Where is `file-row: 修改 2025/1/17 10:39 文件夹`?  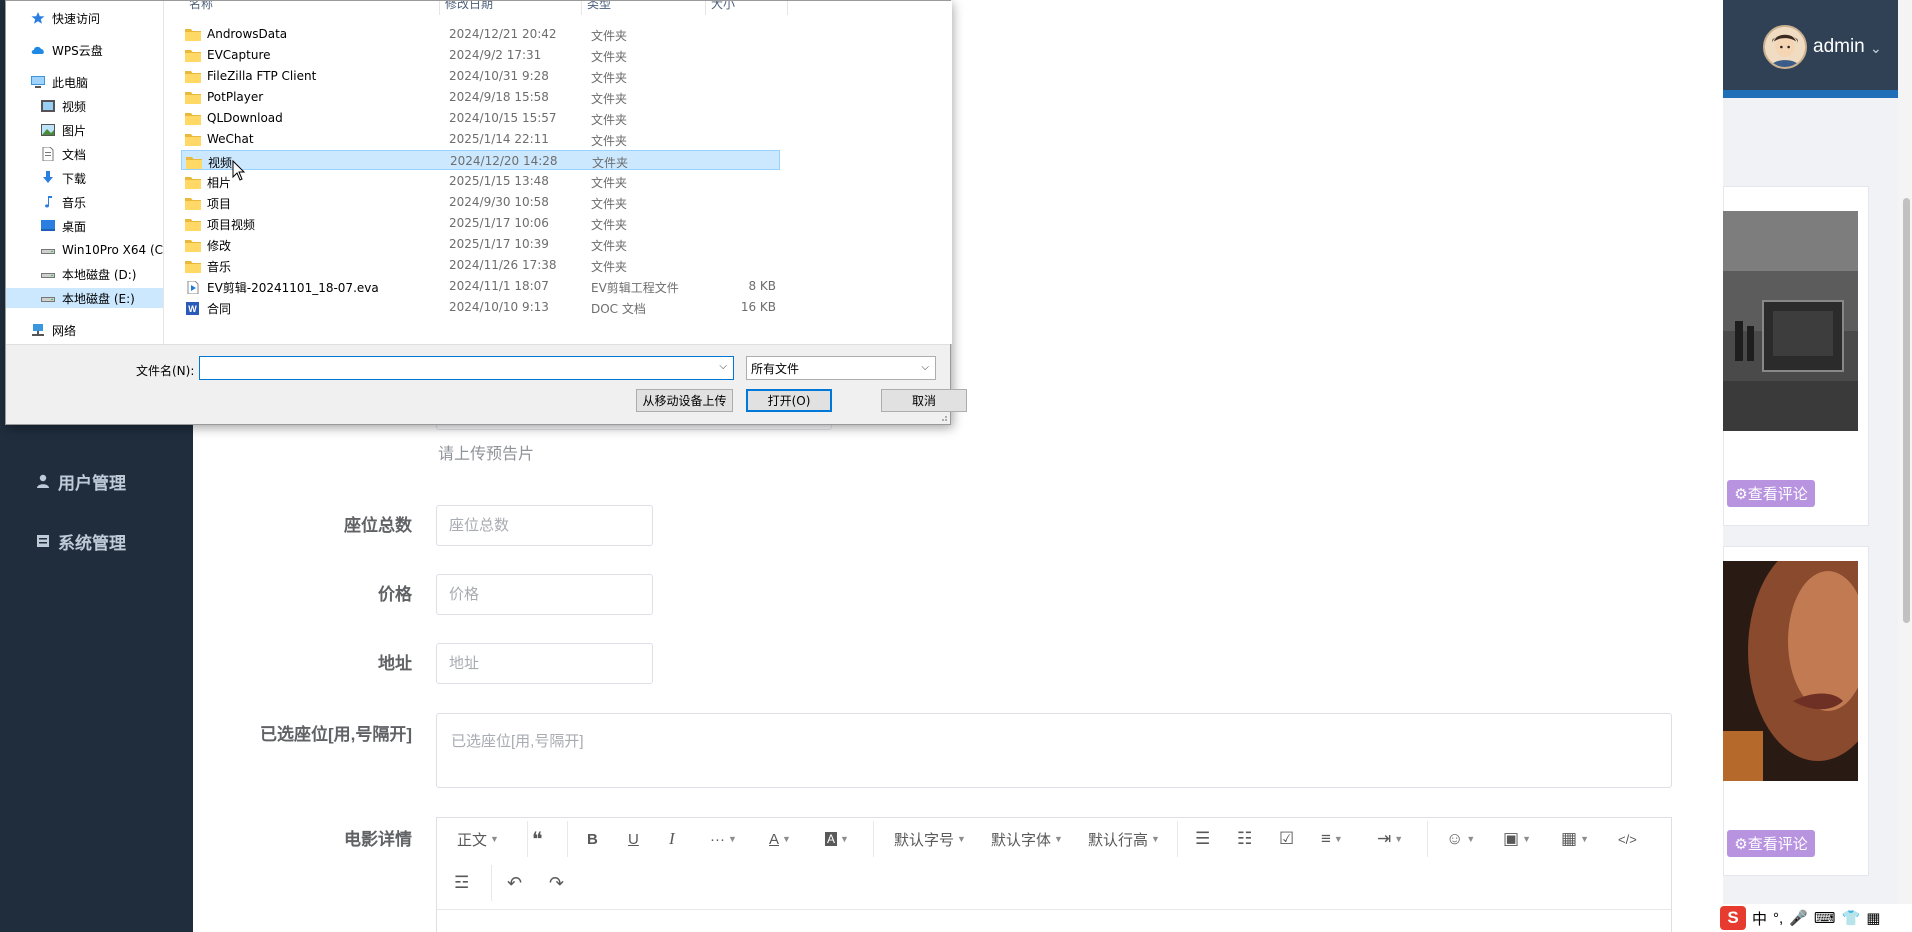 file-row: 修改 2025/1/17 10:39 文件夹 is located at coordinates (480, 244).